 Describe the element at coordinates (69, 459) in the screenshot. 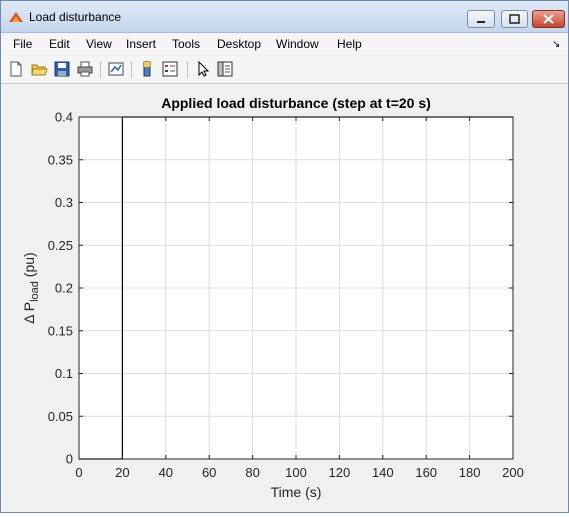

I see `y-tick-label: 0` at that location.